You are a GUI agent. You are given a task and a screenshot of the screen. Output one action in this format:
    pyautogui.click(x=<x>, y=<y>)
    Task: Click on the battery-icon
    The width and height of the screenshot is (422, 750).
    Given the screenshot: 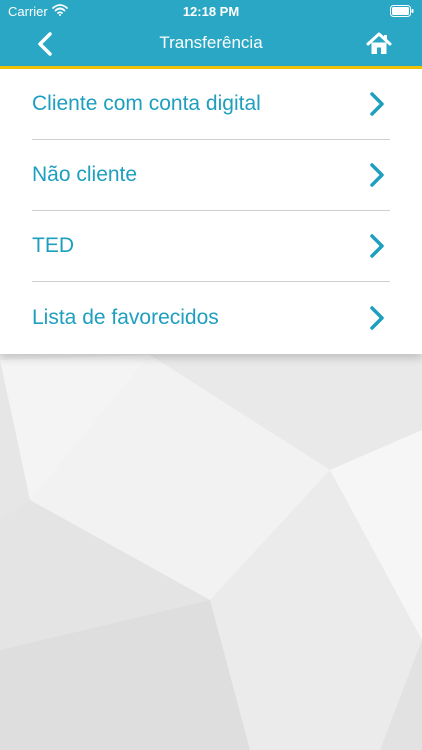 What is the action you would take?
    pyautogui.click(x=402, y=11)
    